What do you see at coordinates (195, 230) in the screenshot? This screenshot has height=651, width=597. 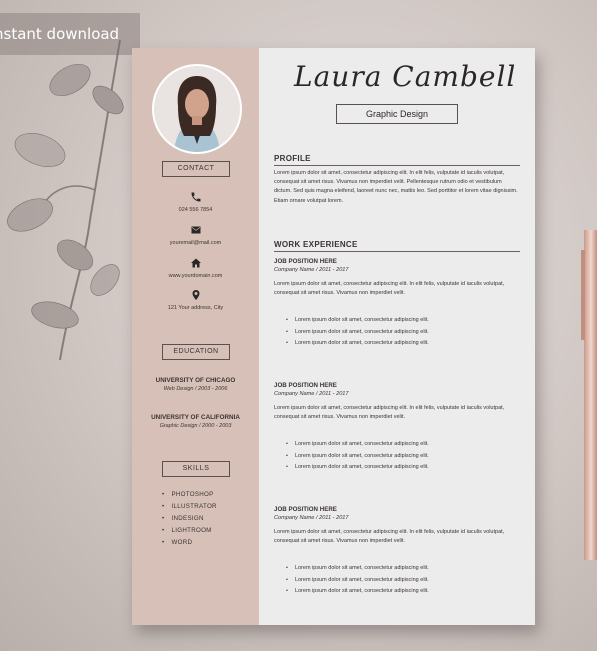 I see `mail-icon` at bounding box center [195, 230].